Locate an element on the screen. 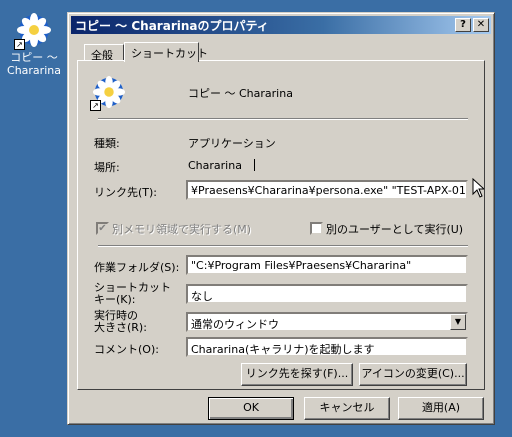  location-label: 場所: is located at coordinates (107, 167).